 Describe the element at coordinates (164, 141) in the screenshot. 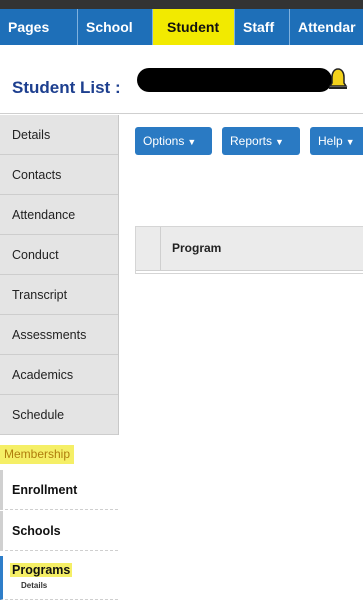

I see `options-label: Options` at that location.